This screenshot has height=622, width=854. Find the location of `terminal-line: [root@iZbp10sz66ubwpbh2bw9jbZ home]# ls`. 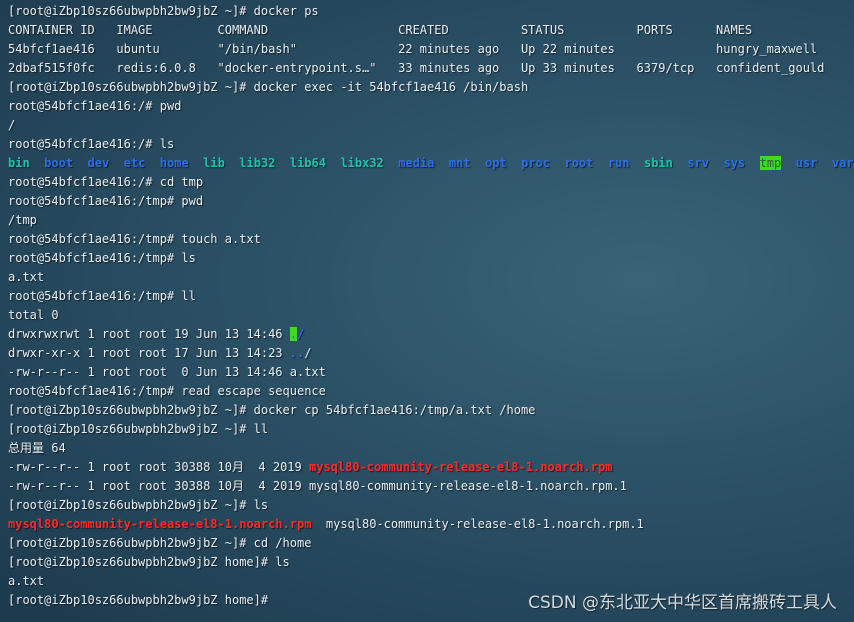

terminal-line: [root@iZbp10sz66ubwpbh2bw9jbZ home]# ls is located at coordinates (431, 562).